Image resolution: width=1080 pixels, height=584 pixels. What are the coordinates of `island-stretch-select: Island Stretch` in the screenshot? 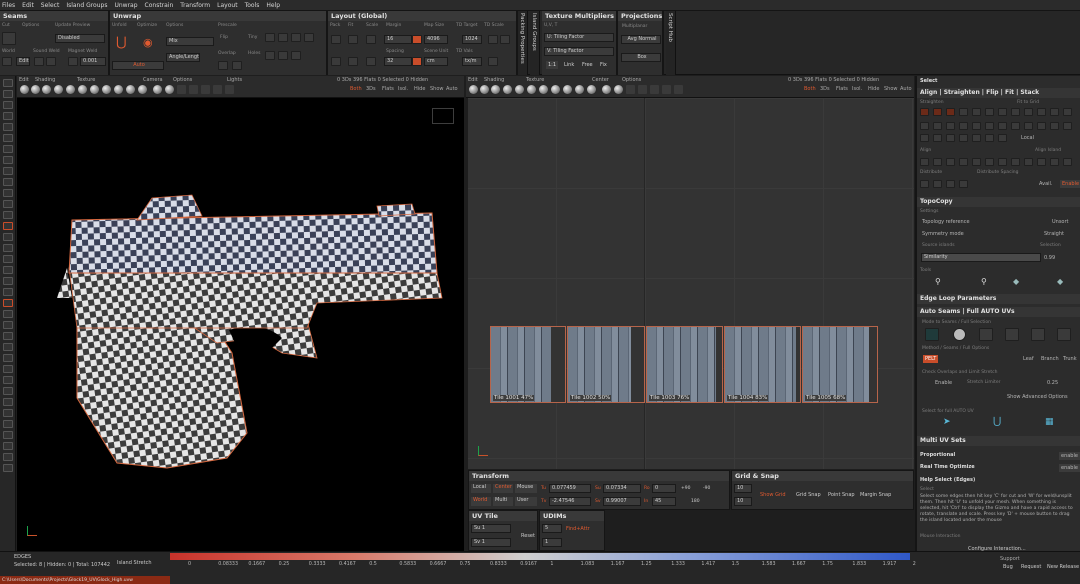 It's located at (134, 563).